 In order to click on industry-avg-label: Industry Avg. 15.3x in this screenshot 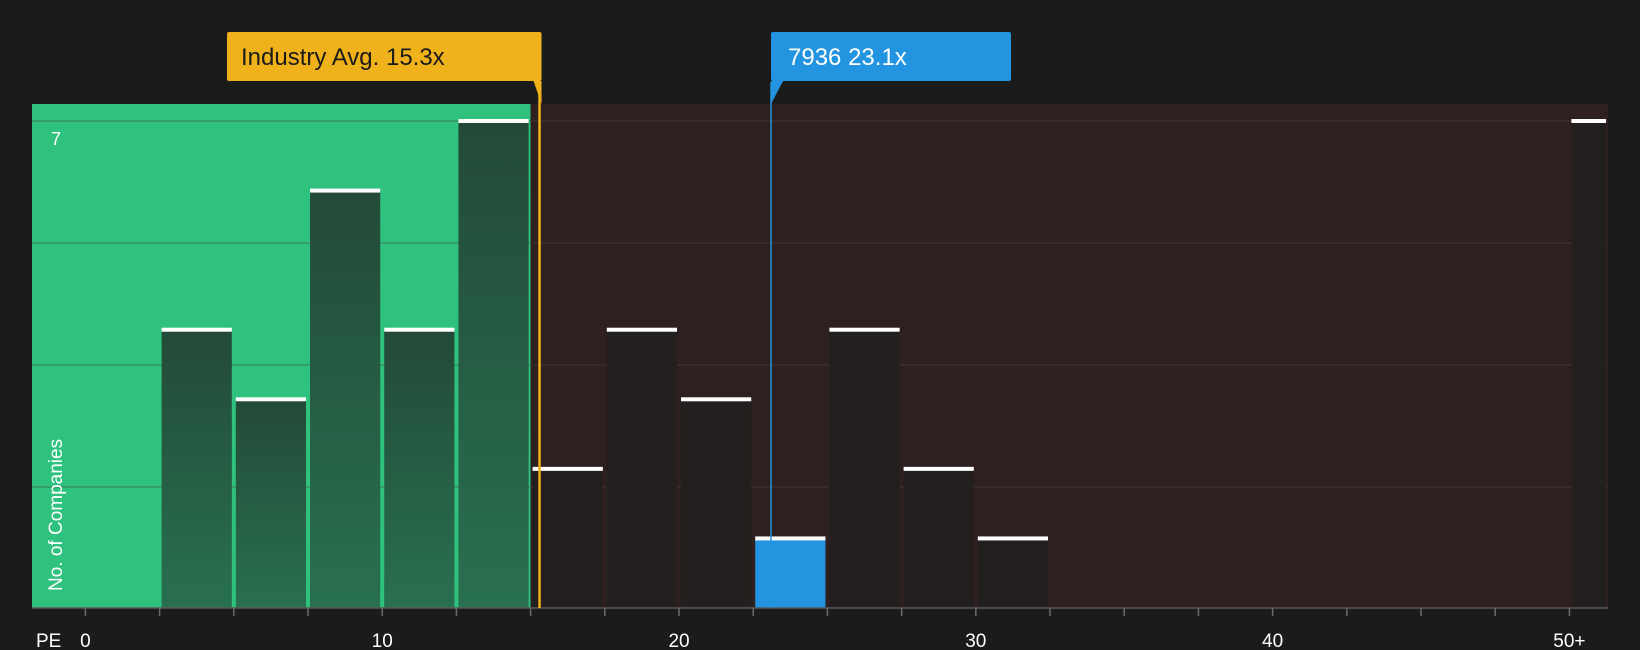, I will do `click(343, 57)`.